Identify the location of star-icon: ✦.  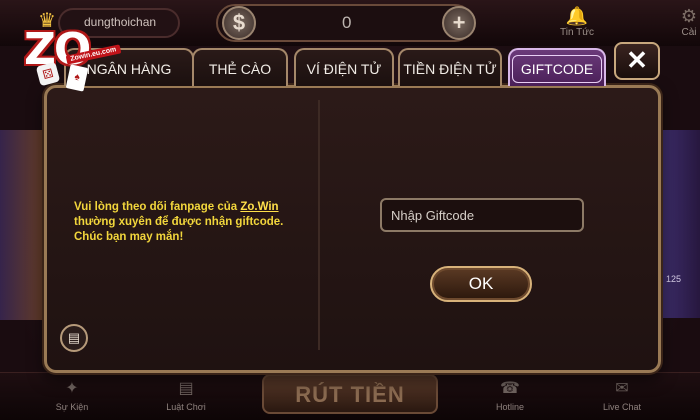
(72, 388).